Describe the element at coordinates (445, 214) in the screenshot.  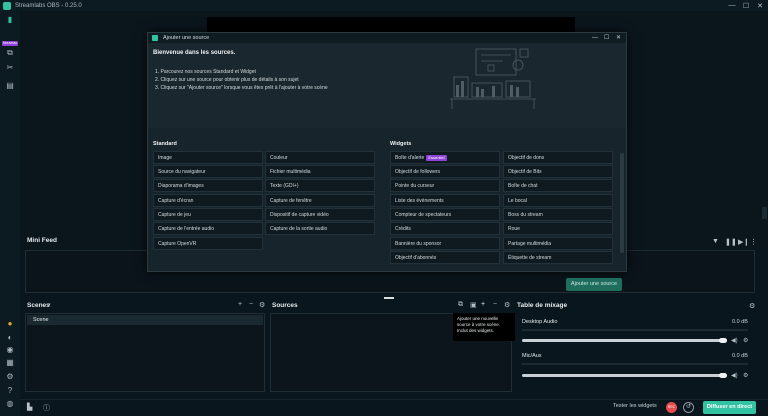
I see `widget-viewer-count: Compteur de spectateurs` at that location.